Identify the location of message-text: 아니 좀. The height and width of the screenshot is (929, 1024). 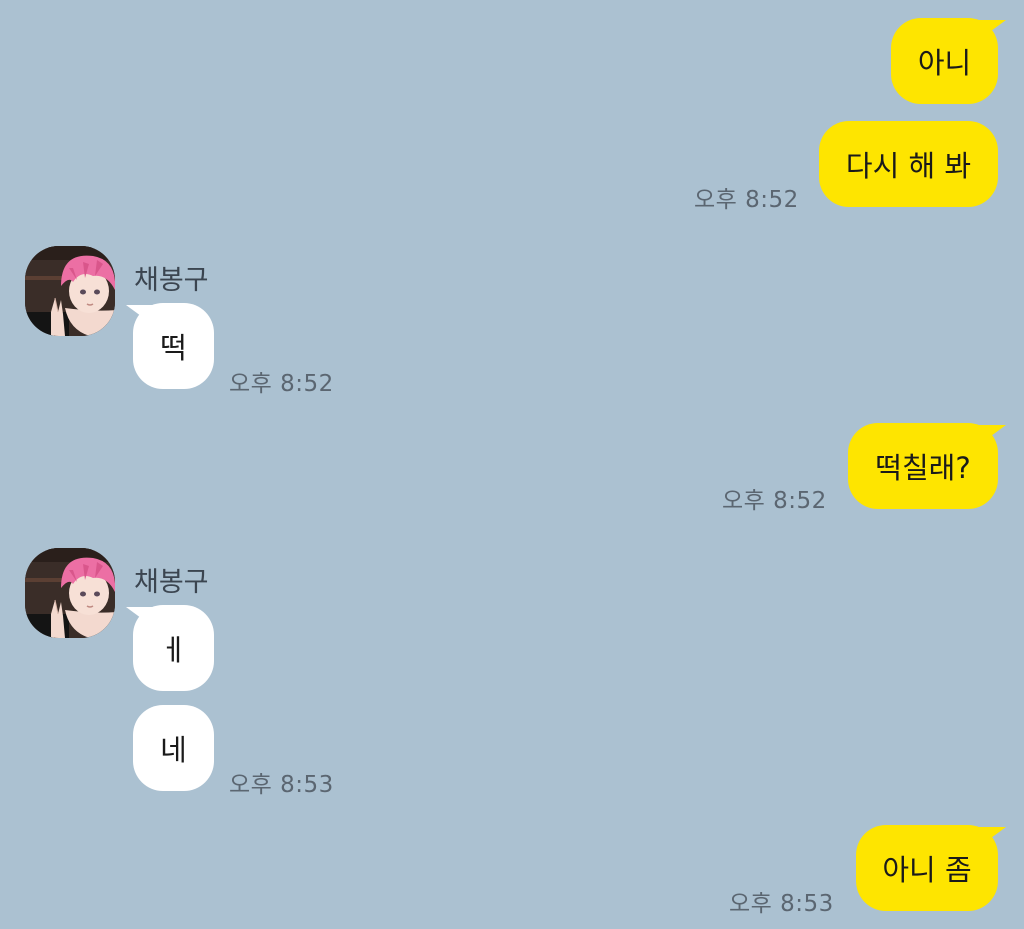
(927, 870).